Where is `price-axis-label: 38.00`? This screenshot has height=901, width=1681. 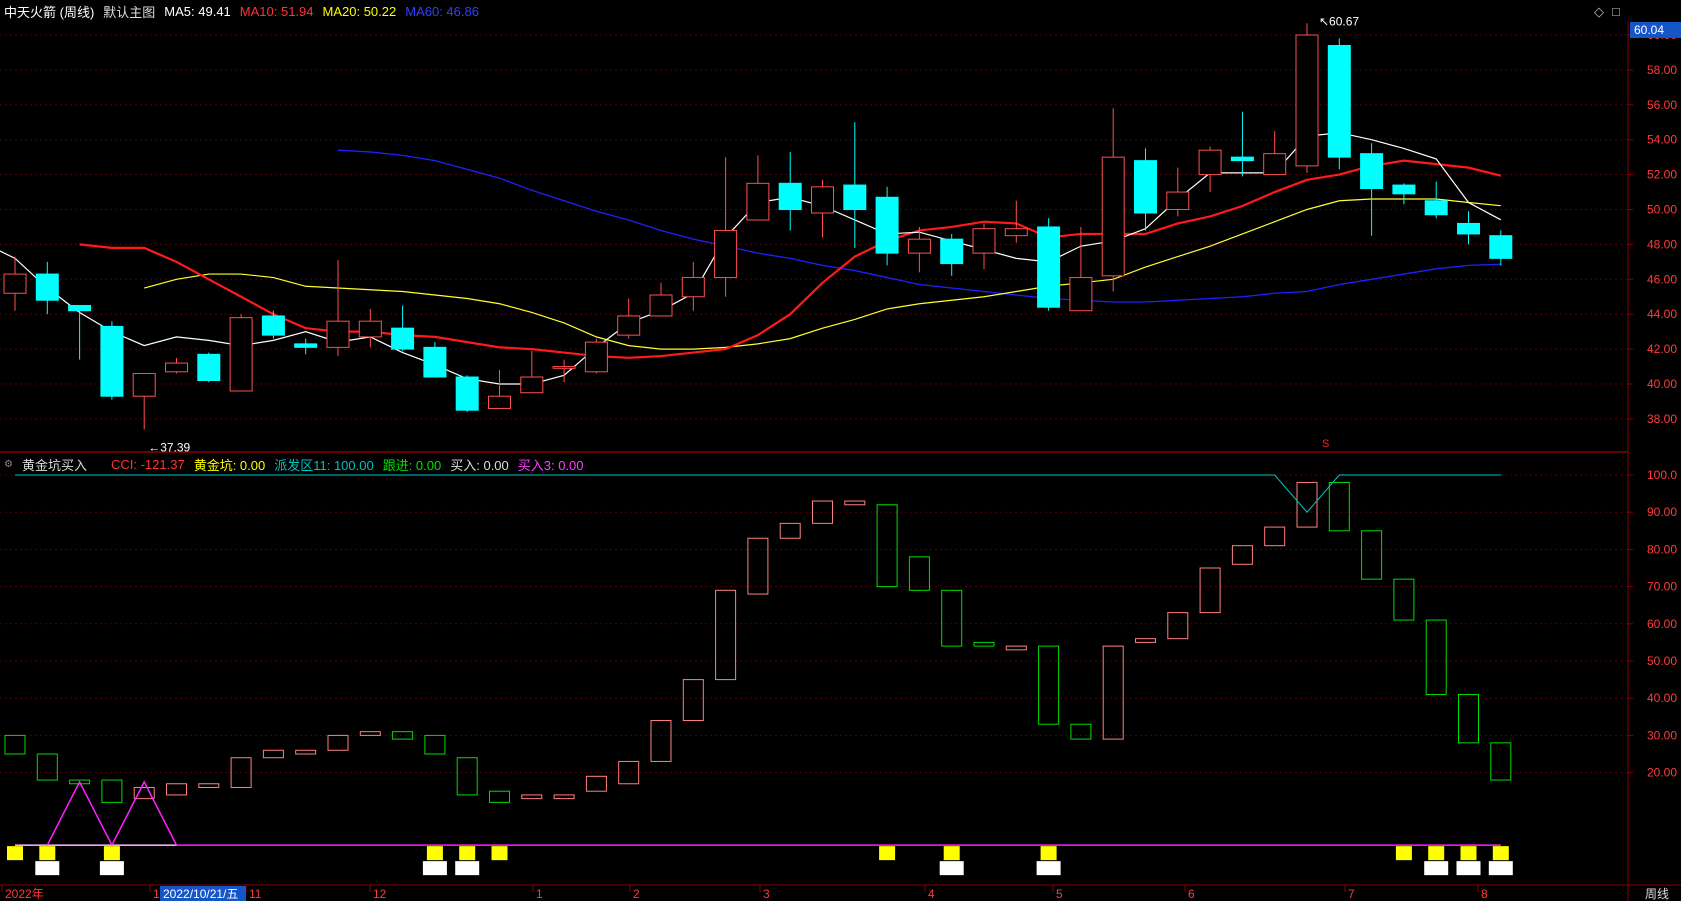
price-axis-label: 38.00 is located at coordinates (1662, 419).